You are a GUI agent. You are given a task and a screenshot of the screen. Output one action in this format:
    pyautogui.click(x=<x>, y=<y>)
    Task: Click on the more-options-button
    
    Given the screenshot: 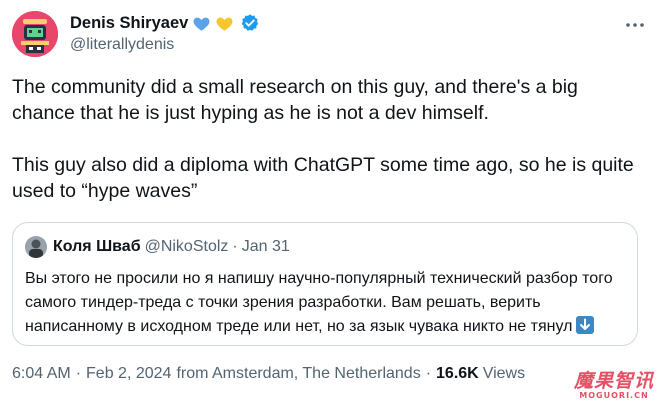 What is the action you would take?
    pyautogui.click(x=635, y=25)
    